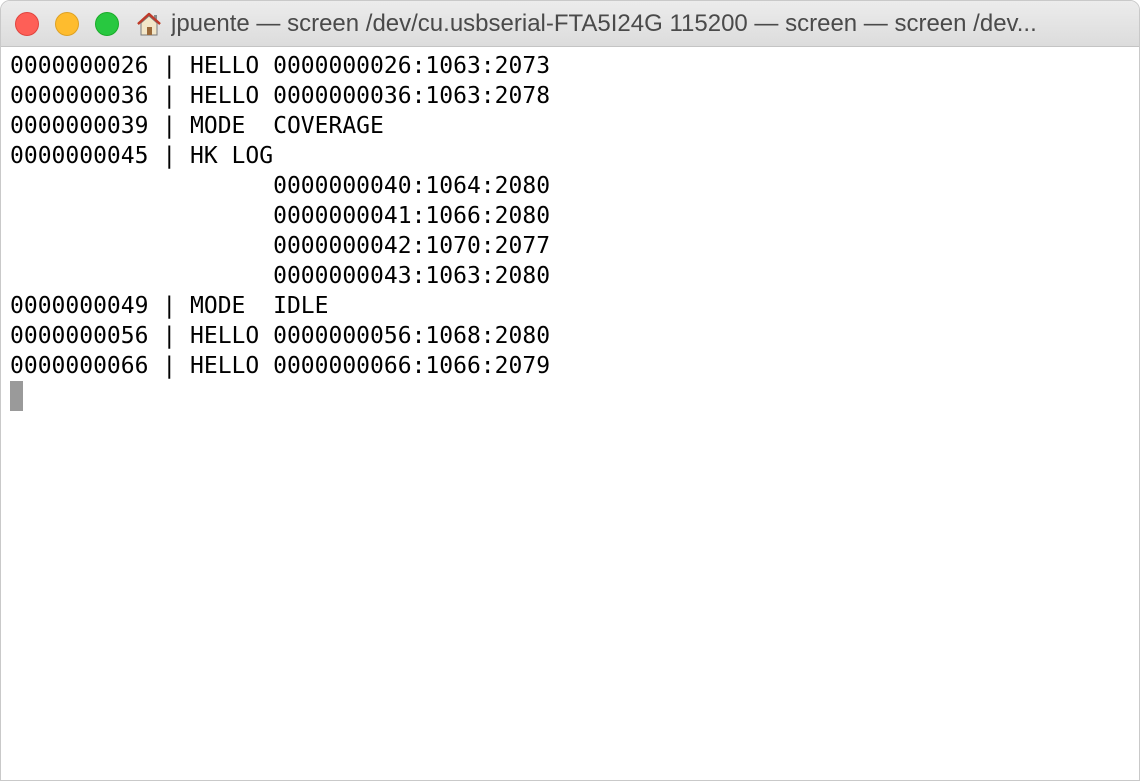  What do you see at coordinates (280, 276) in the screenshot?
I see `terminal-line: 0000000043:1063:2080` at bounding box center [280, 276].